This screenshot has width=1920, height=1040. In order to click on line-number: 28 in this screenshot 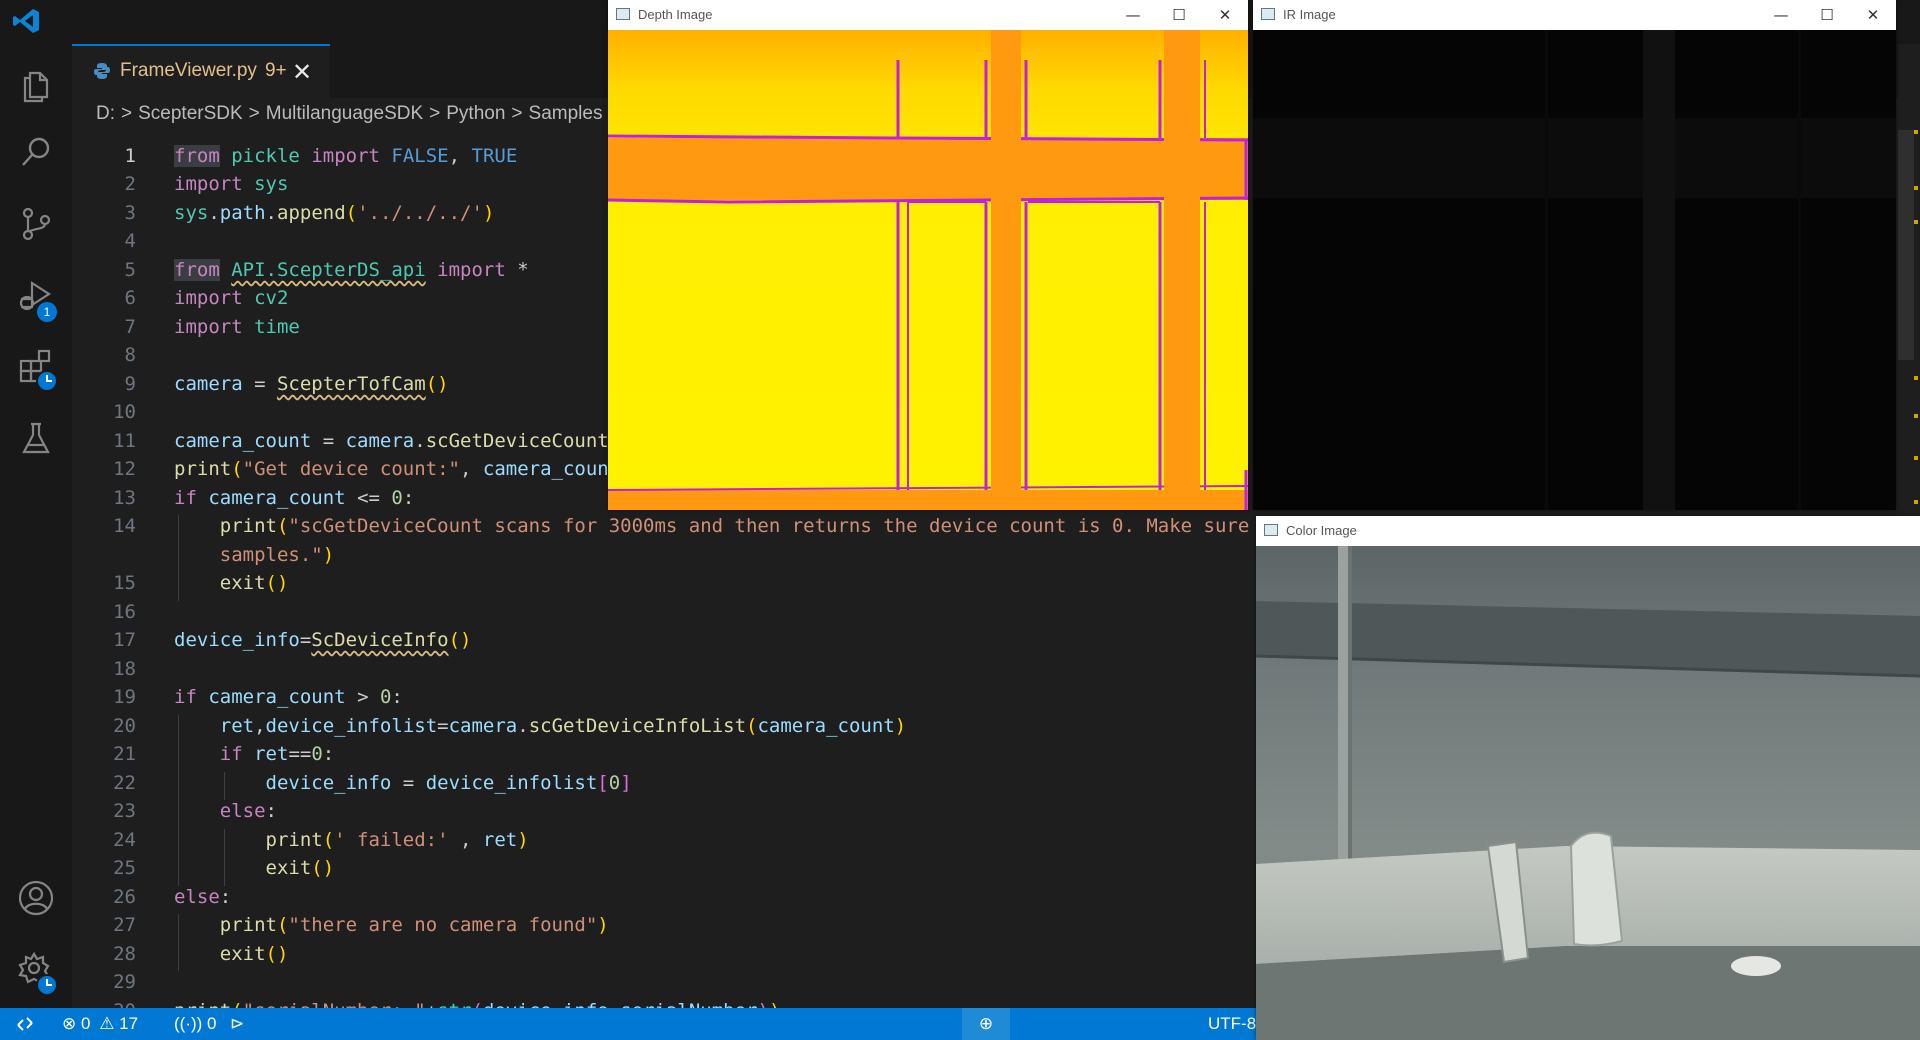, I will do `click(124, 954)`.